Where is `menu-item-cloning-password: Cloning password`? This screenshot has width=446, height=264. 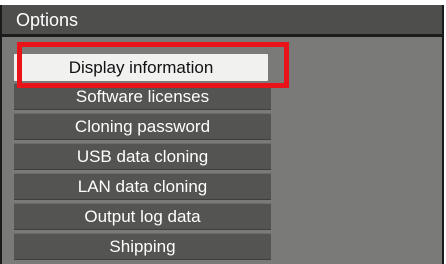 menu-item-cloning-password: Cloning password is located at coordinates (142, 126).